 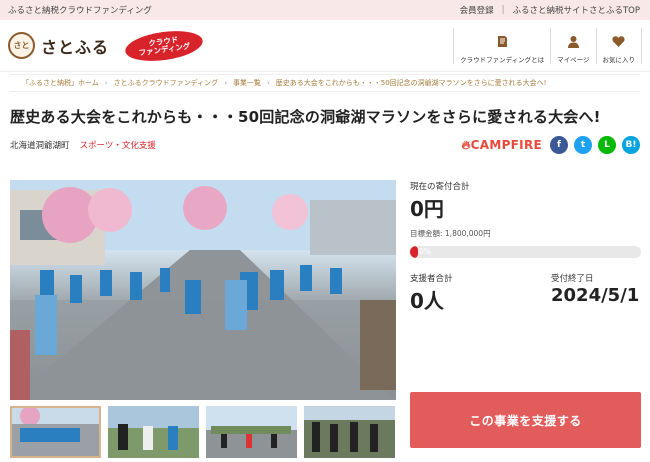 What do you see at coordinates (619, 59) in the screenshot?
I see `nav-label: お気に入り` at bounding box center [619, 59].